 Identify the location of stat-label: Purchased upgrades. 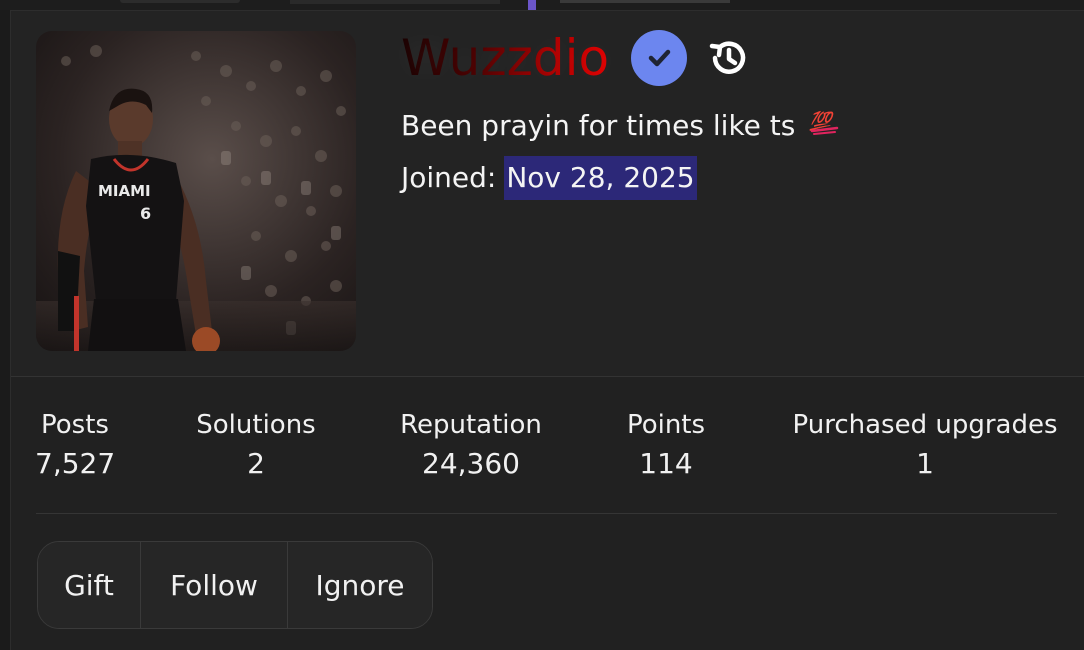
(925, 425).